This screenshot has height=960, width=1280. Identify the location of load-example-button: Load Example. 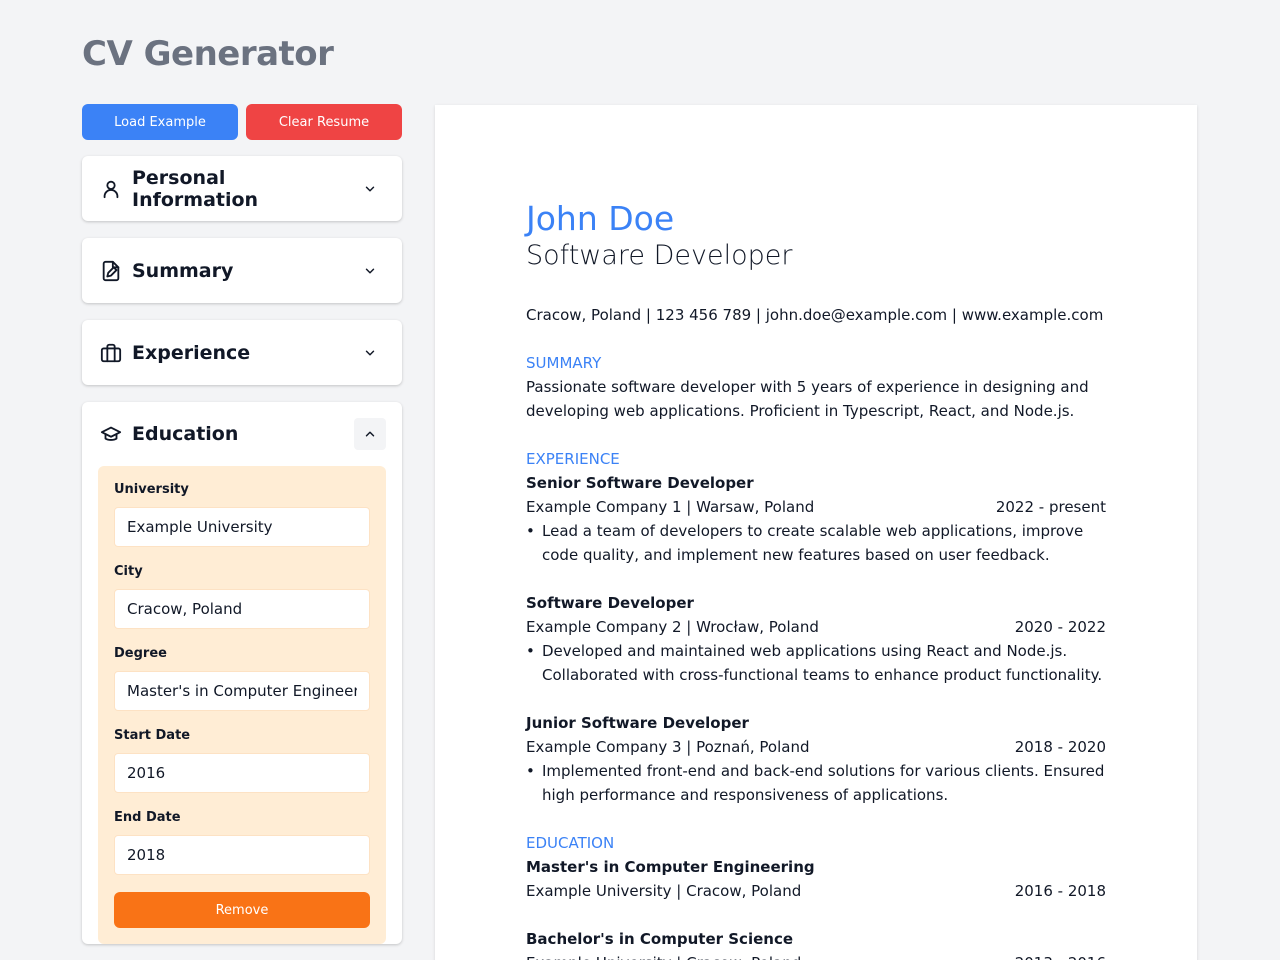
(160, 122).